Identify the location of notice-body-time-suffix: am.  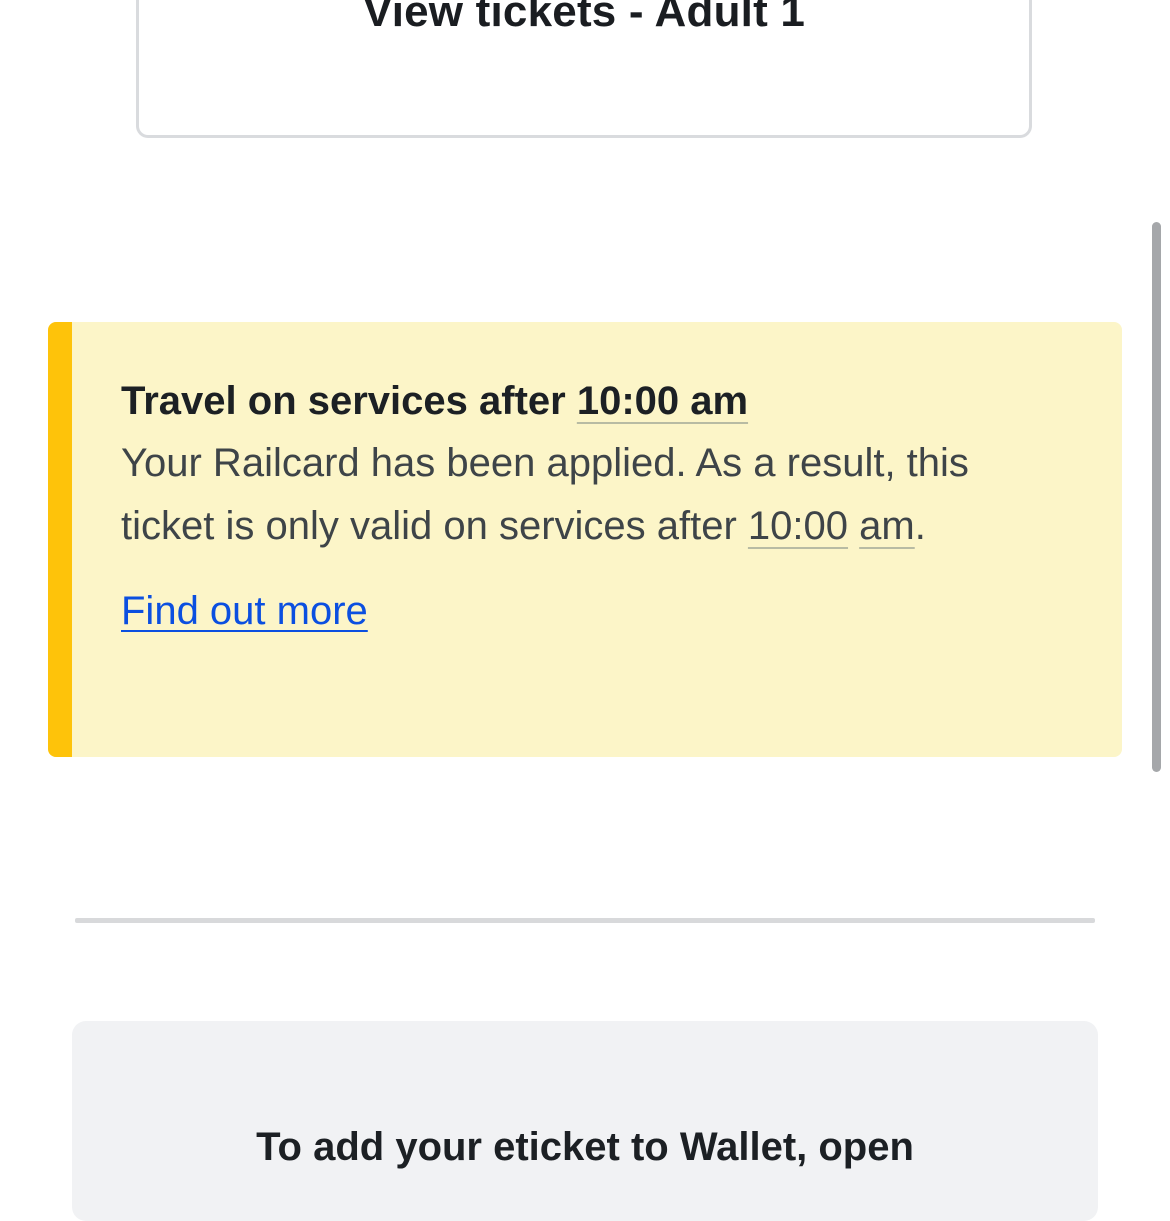
(887, 526).